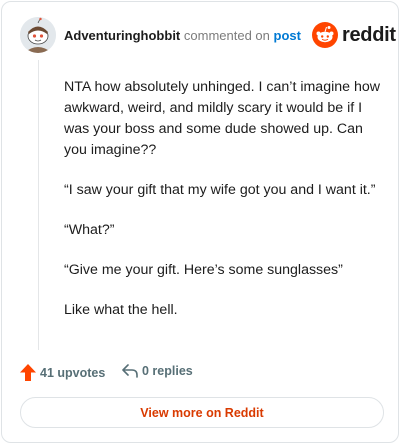  Describe the element at coordinates (369, 34) in the screenshot. I see `reddit-wordmark: reddit` at that location.